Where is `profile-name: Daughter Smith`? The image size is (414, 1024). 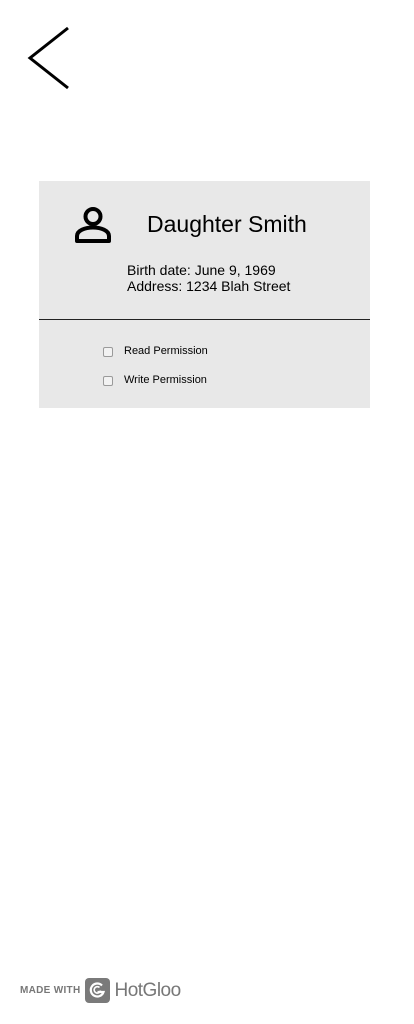
profile-name: Daughter Smith is located at coordinates (227, 224).